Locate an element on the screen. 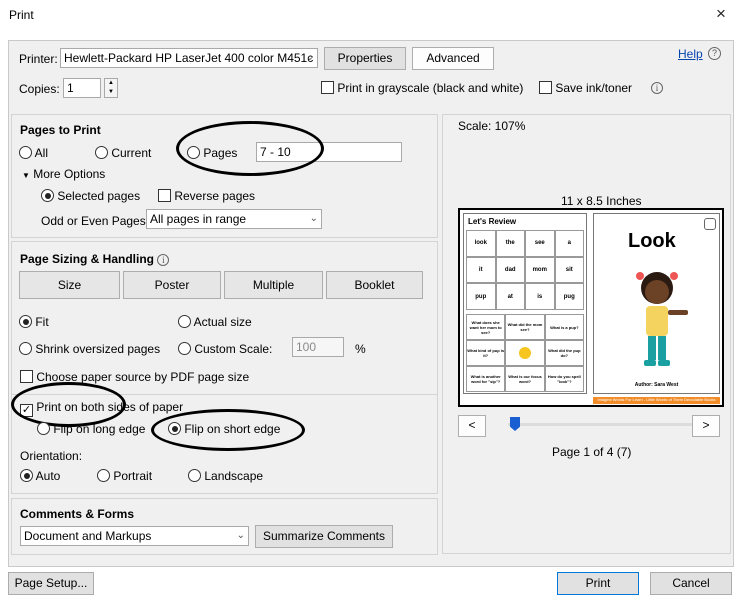  custom-scale-option: Custom Scale: is located at coordinates (225, 349).